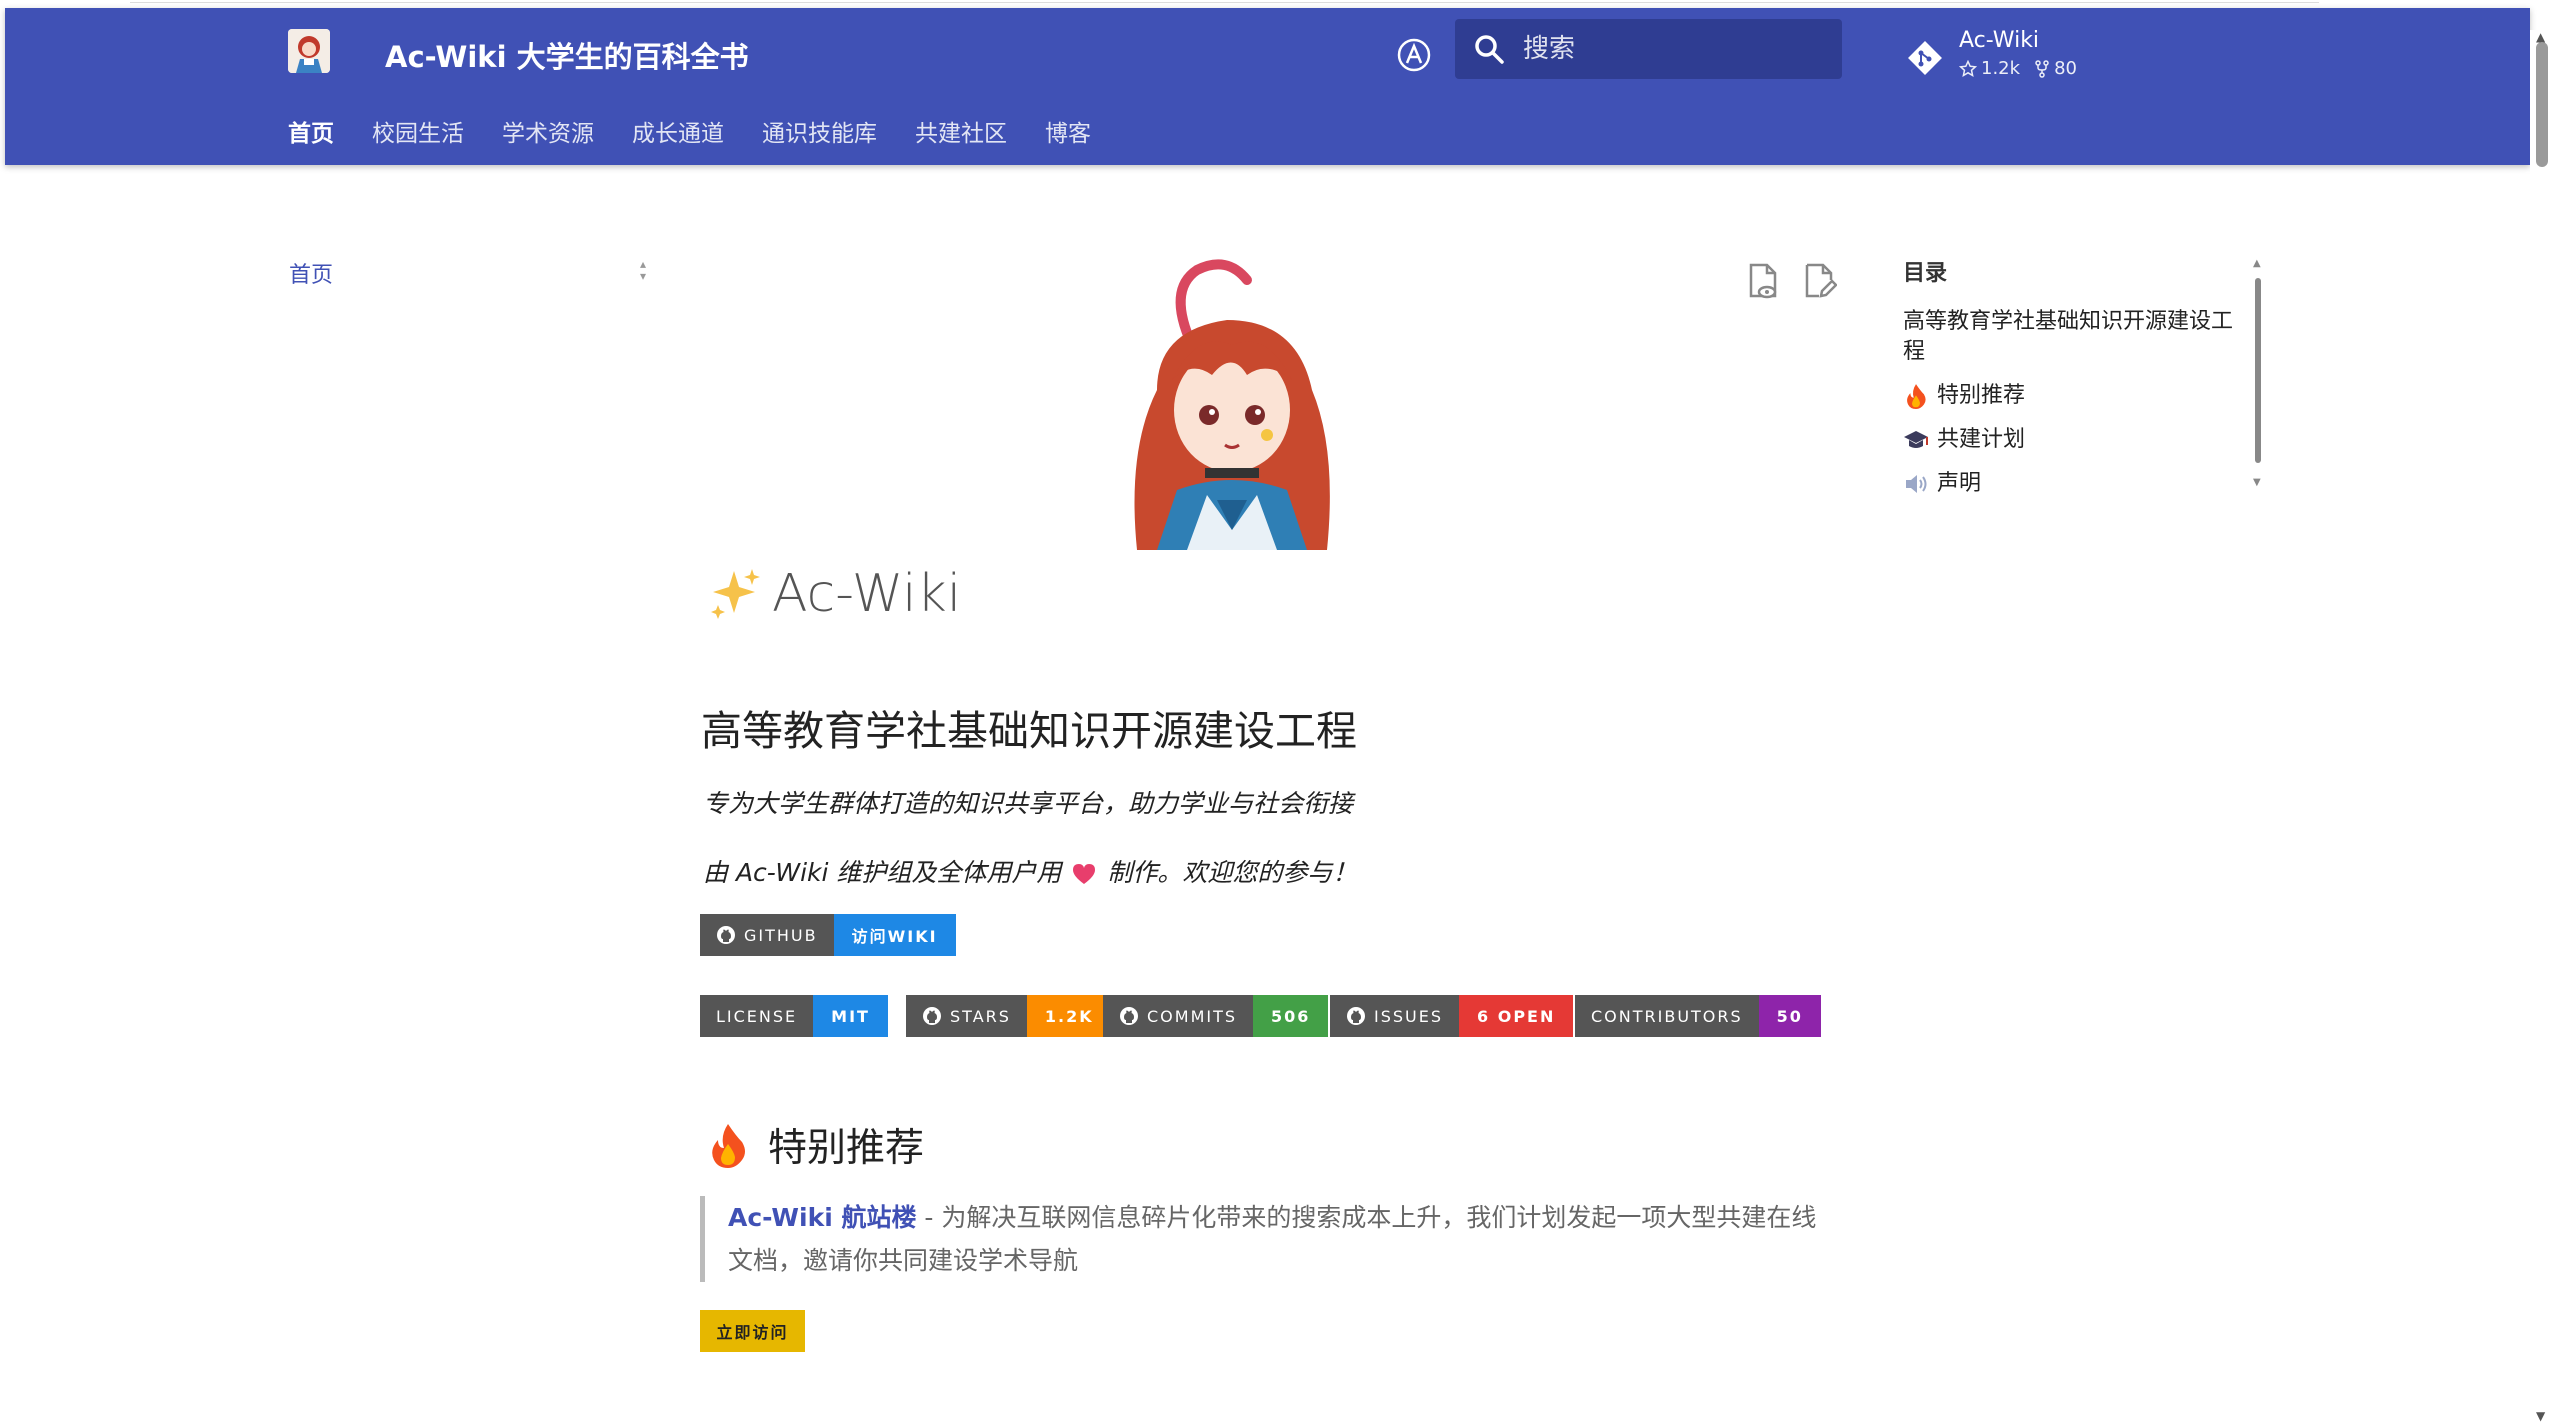  I want to click on search-icon, so click(1489, 49).